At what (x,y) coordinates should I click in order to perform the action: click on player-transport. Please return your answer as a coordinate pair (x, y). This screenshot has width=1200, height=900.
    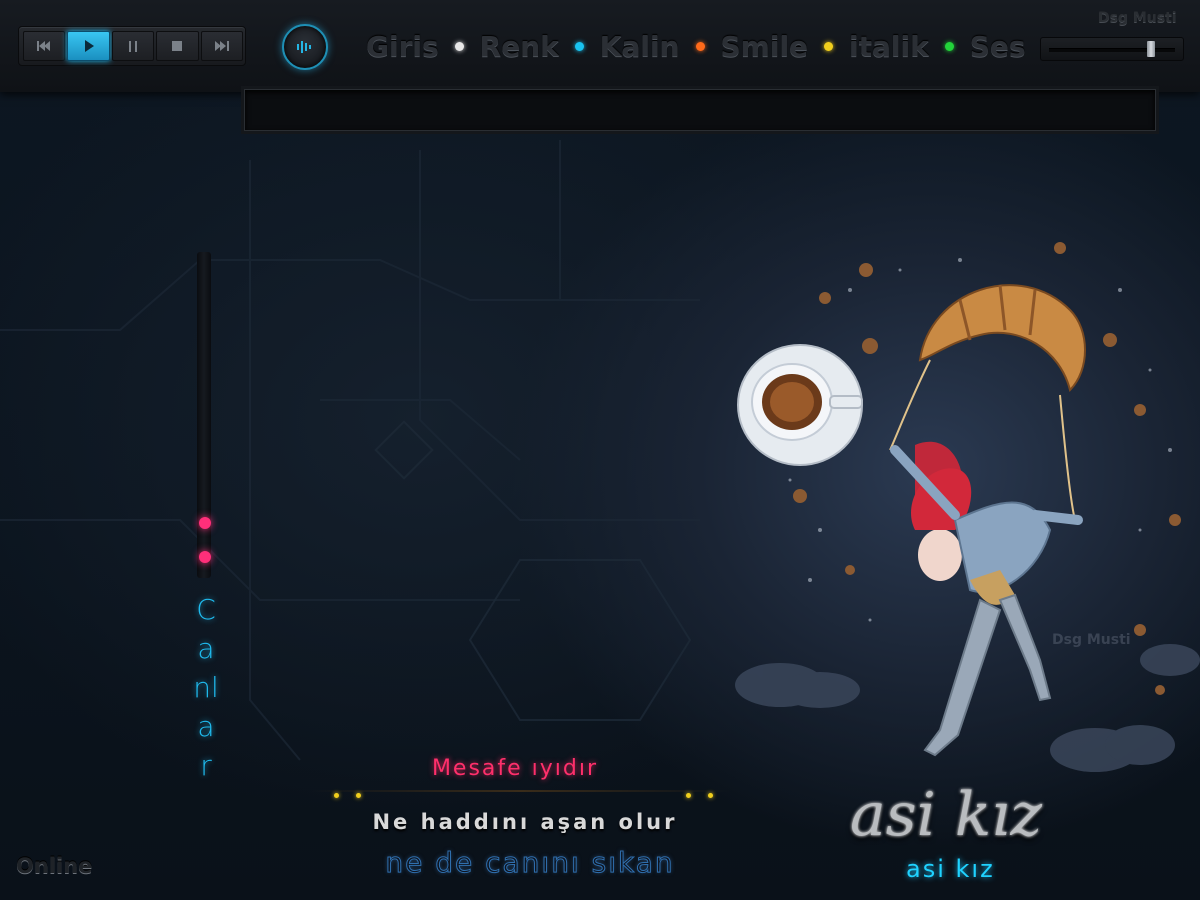
    Looking at the image, I should click on (132, 46).